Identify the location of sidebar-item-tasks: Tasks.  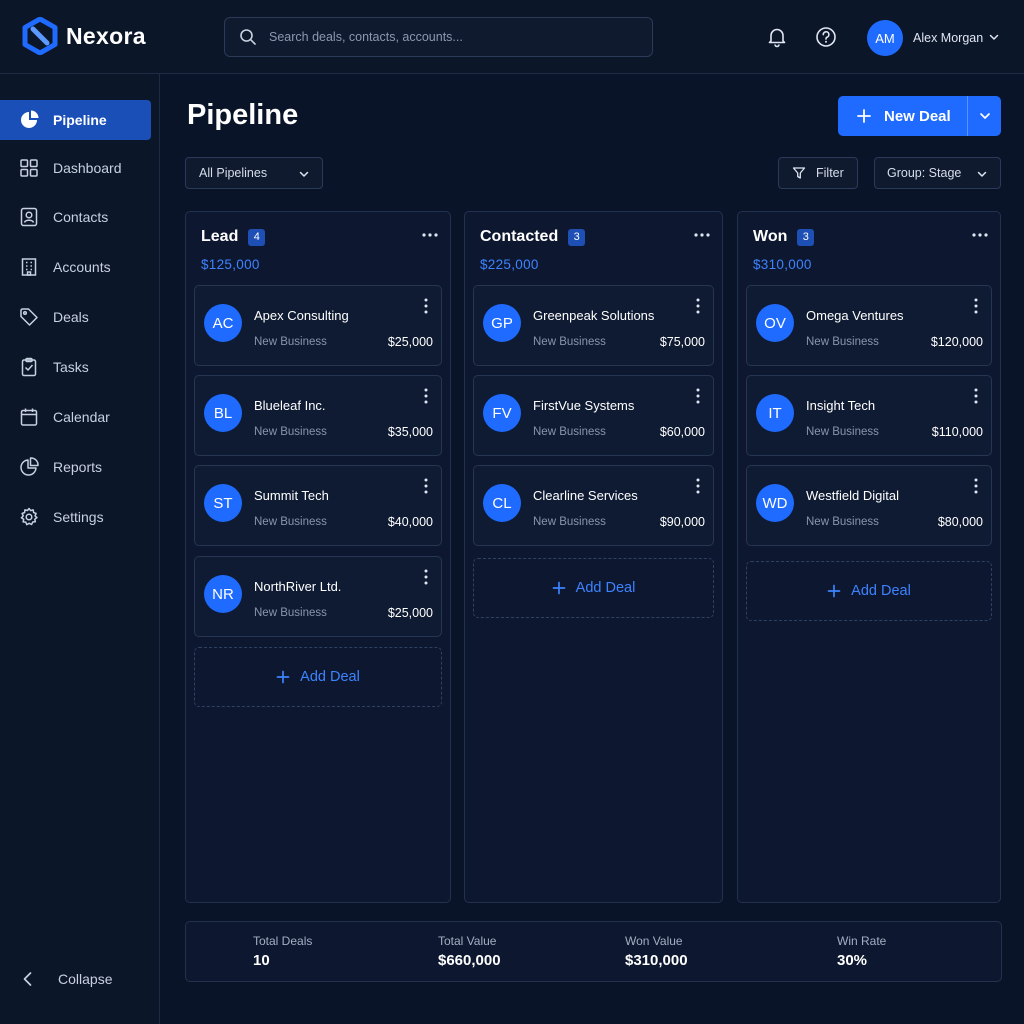
(75, 367).